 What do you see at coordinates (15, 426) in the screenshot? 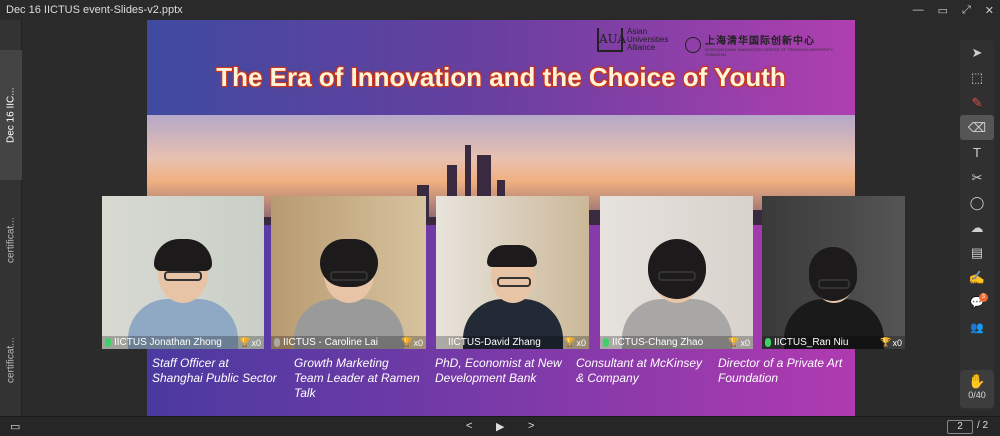
I see `sidebar-toggle-icon: ▭` at bounding box center [15, 426].